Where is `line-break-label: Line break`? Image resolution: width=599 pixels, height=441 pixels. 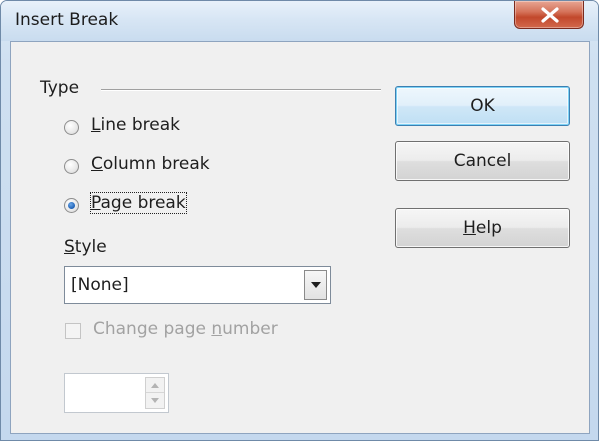 line-break-label: Line break is located at coordinates (135, 125).